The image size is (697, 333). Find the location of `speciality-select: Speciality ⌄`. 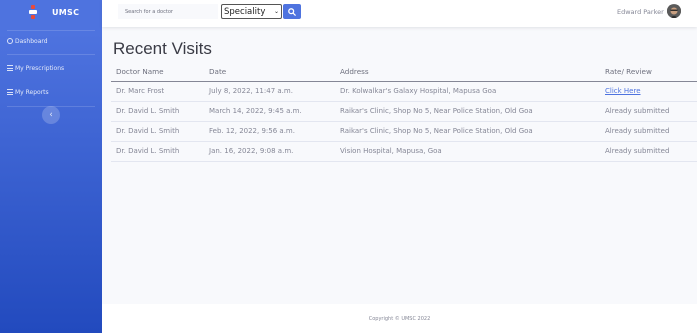

speciality-select: Speciality ⌄ is located at coordinates (251, 11).